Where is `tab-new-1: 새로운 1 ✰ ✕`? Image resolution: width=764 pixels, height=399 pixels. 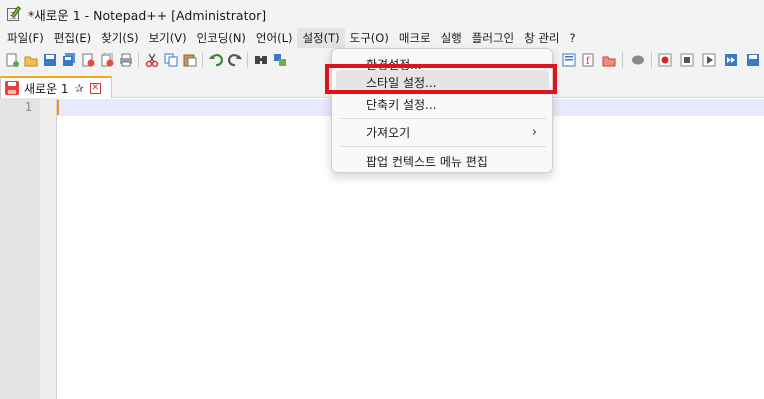 tab-new-1: 새로운 1 ✰ ✕ is located at coordinates (56, 87).